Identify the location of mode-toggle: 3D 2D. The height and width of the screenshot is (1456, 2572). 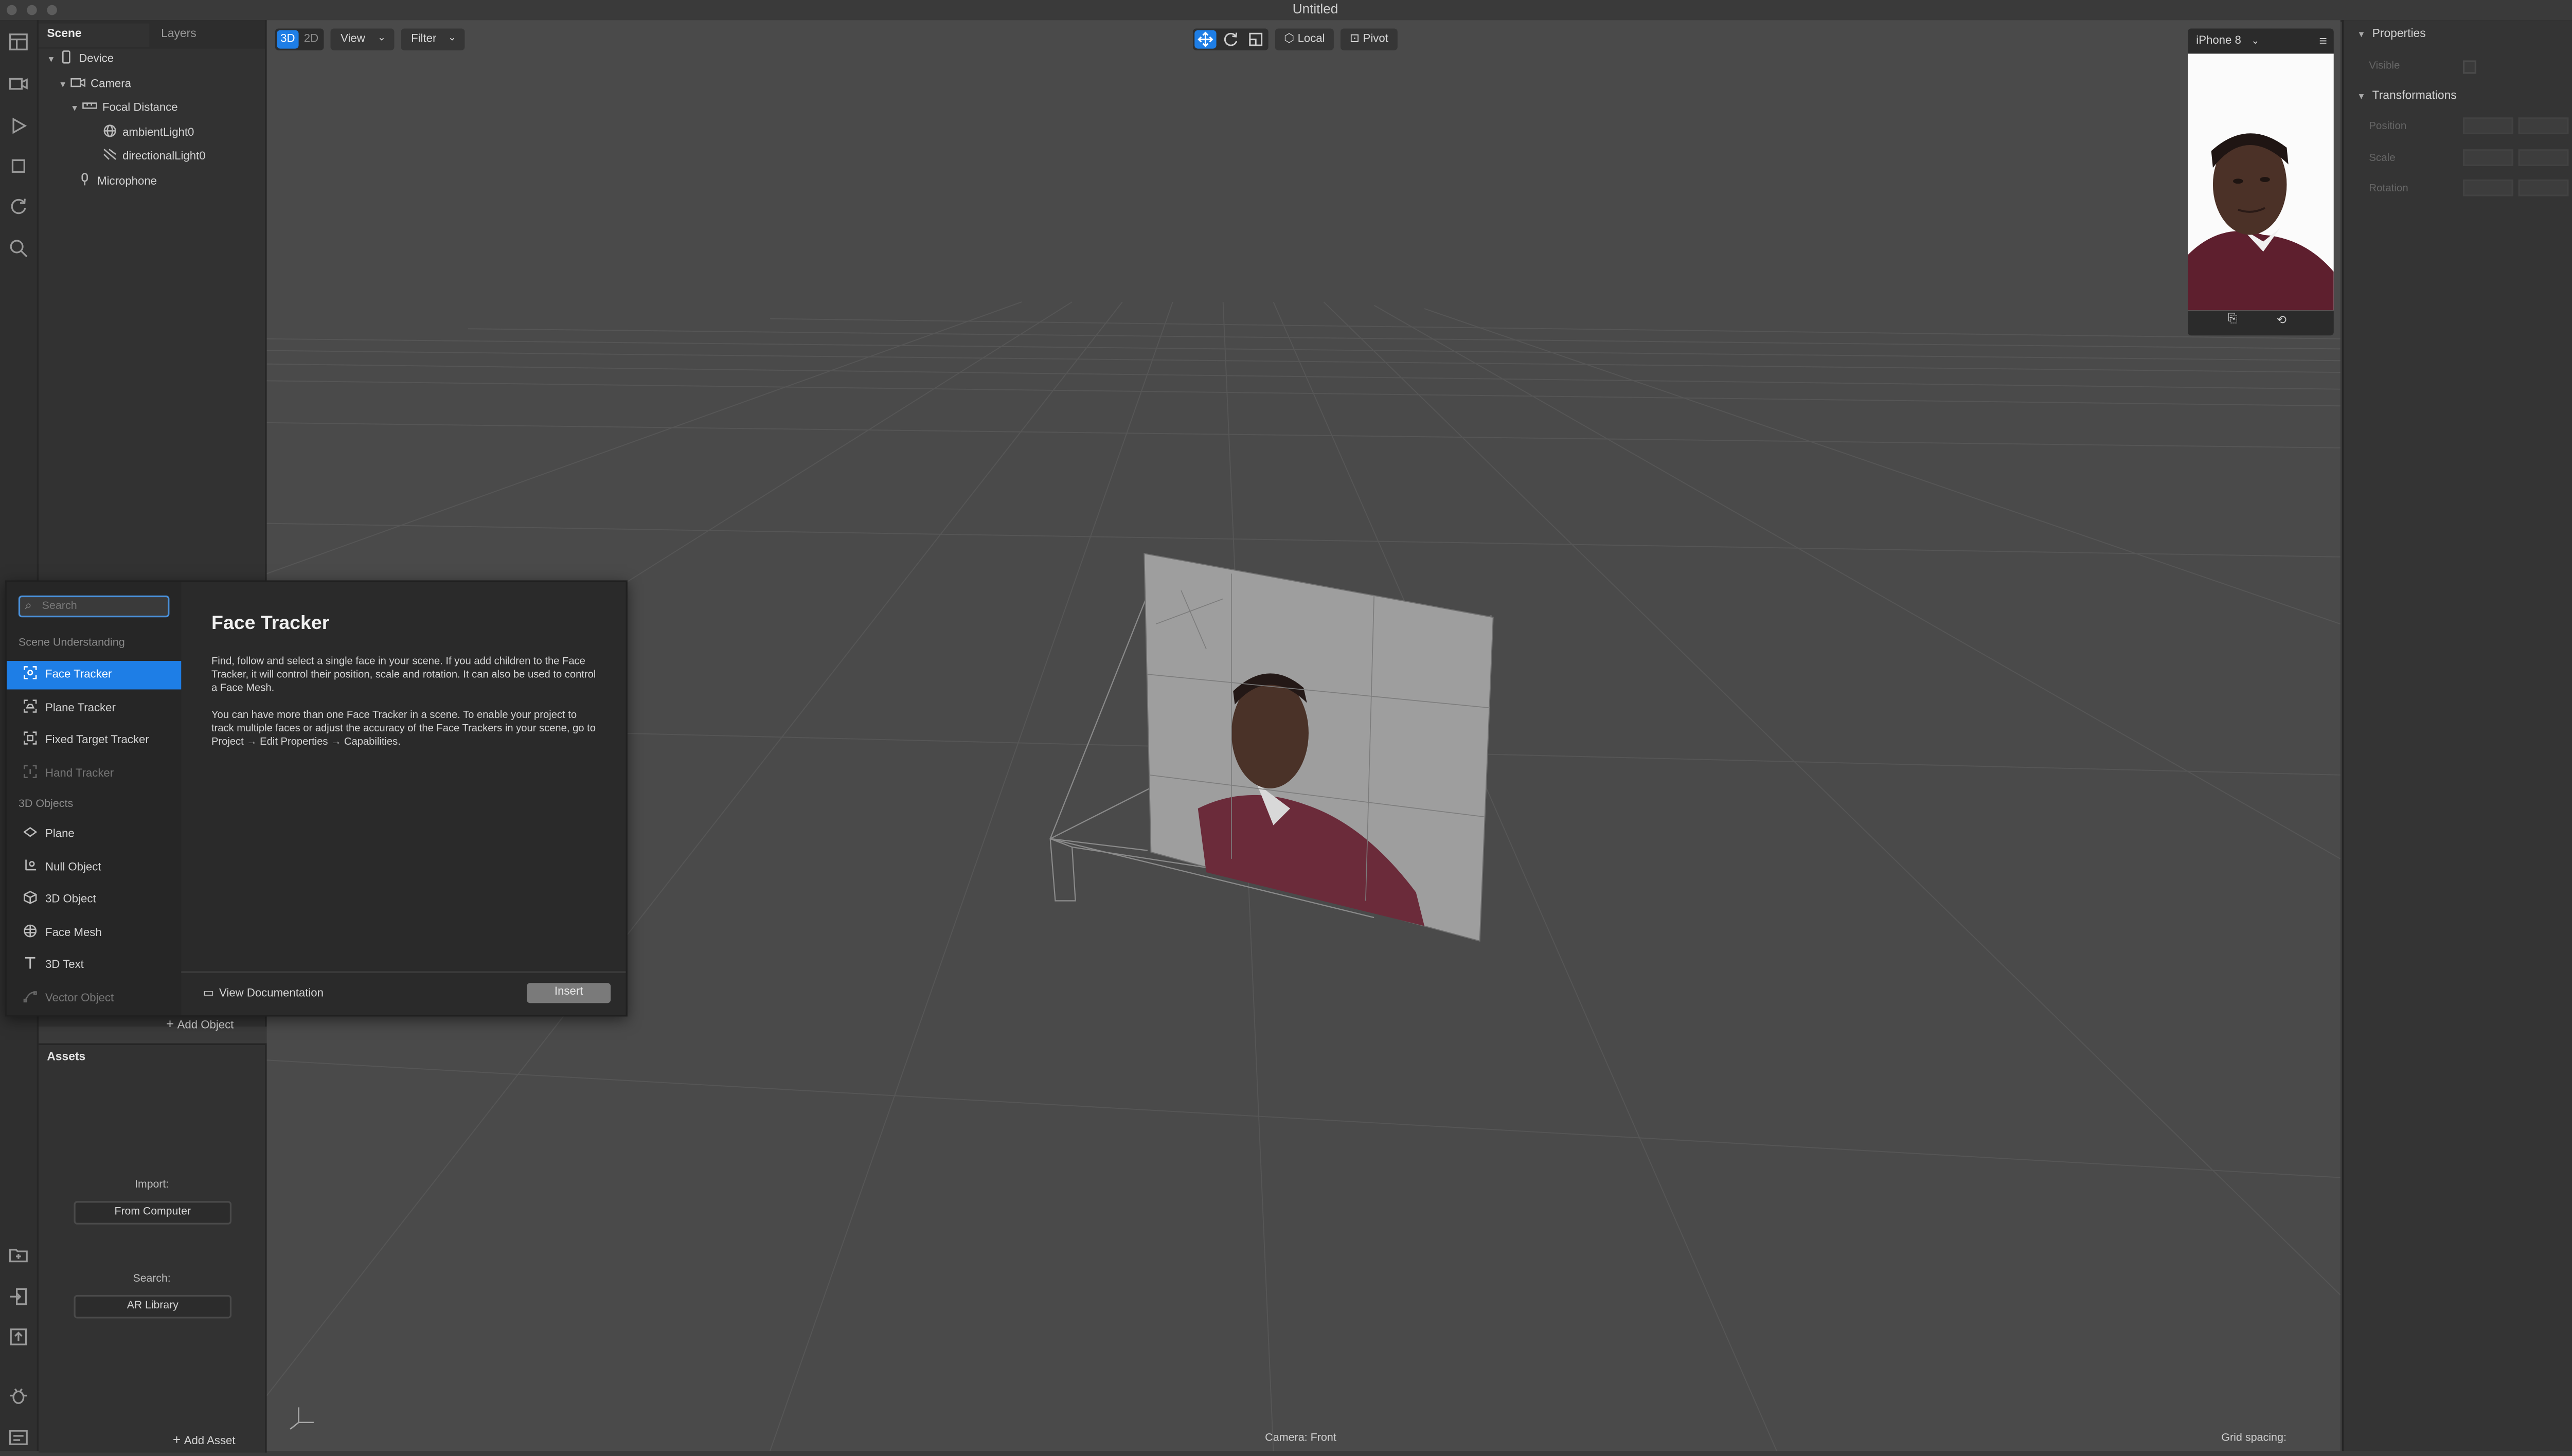
(299, 39).